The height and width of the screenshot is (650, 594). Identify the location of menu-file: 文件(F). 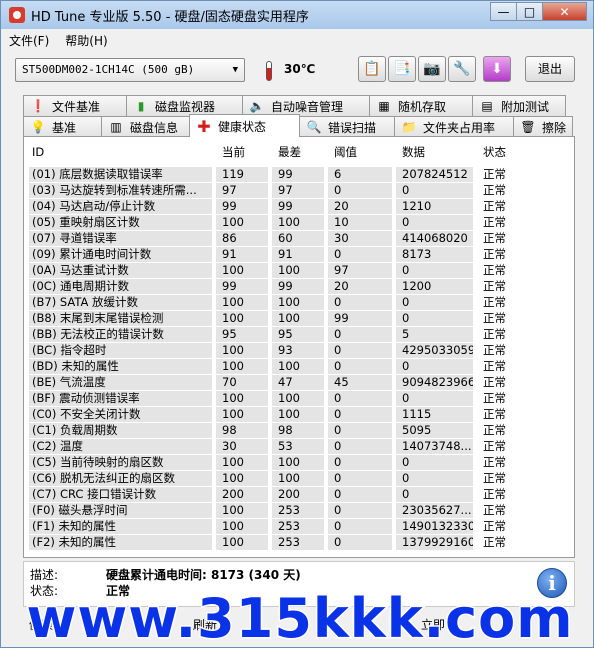
(29, 40).